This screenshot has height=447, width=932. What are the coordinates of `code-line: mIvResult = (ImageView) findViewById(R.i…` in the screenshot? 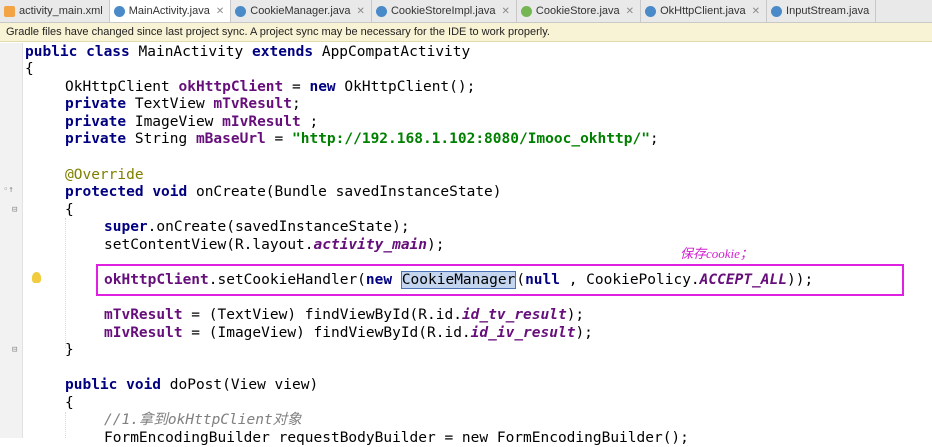 It's located at (348, 333).